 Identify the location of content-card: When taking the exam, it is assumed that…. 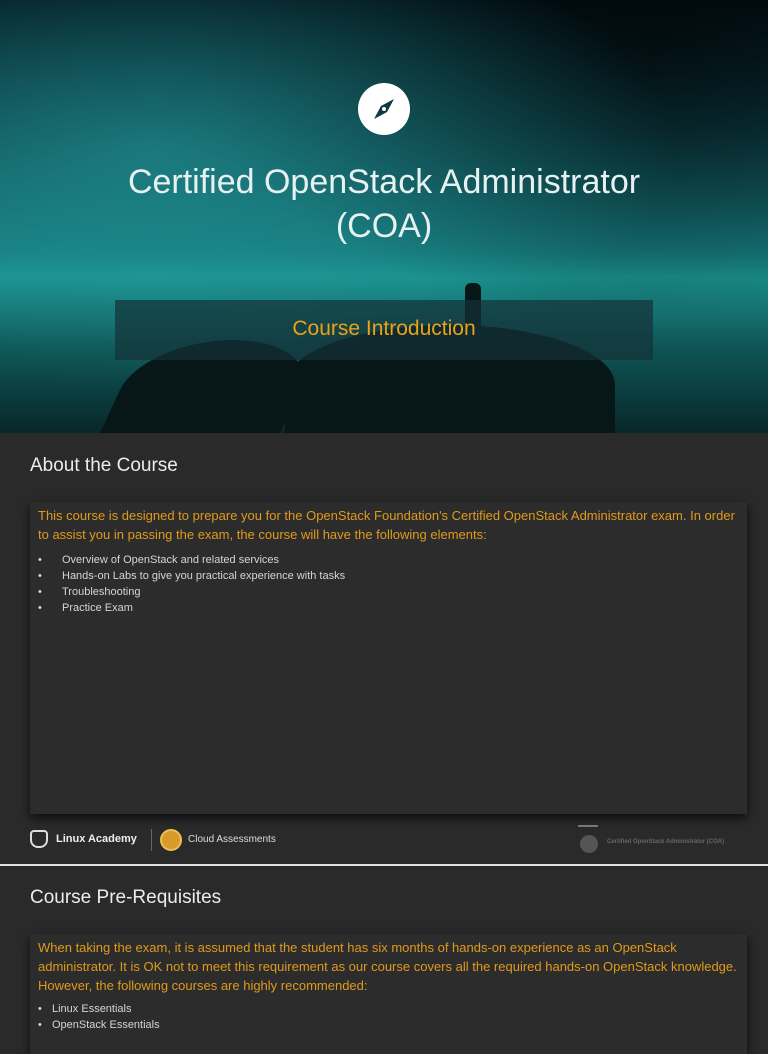
(388, 994).